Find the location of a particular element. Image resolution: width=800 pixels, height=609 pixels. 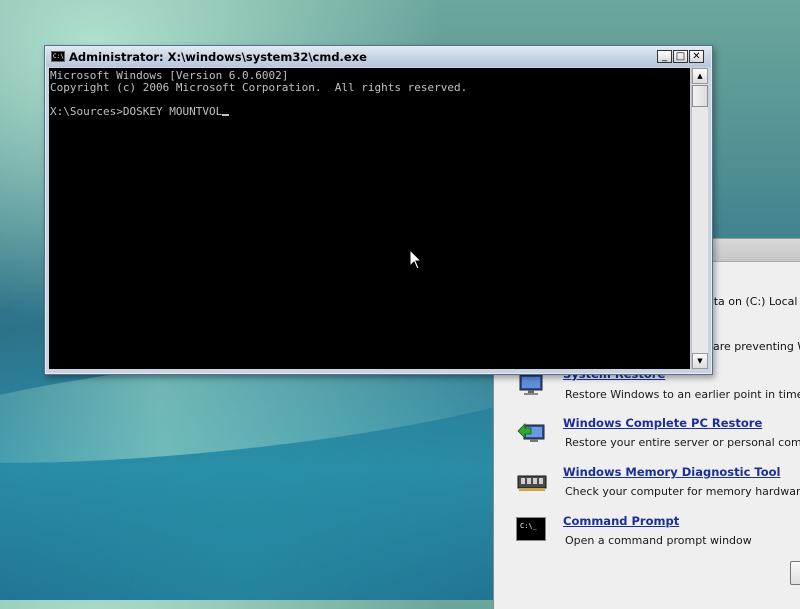

scrollbar-thumb is located at coordinates (700, 96).